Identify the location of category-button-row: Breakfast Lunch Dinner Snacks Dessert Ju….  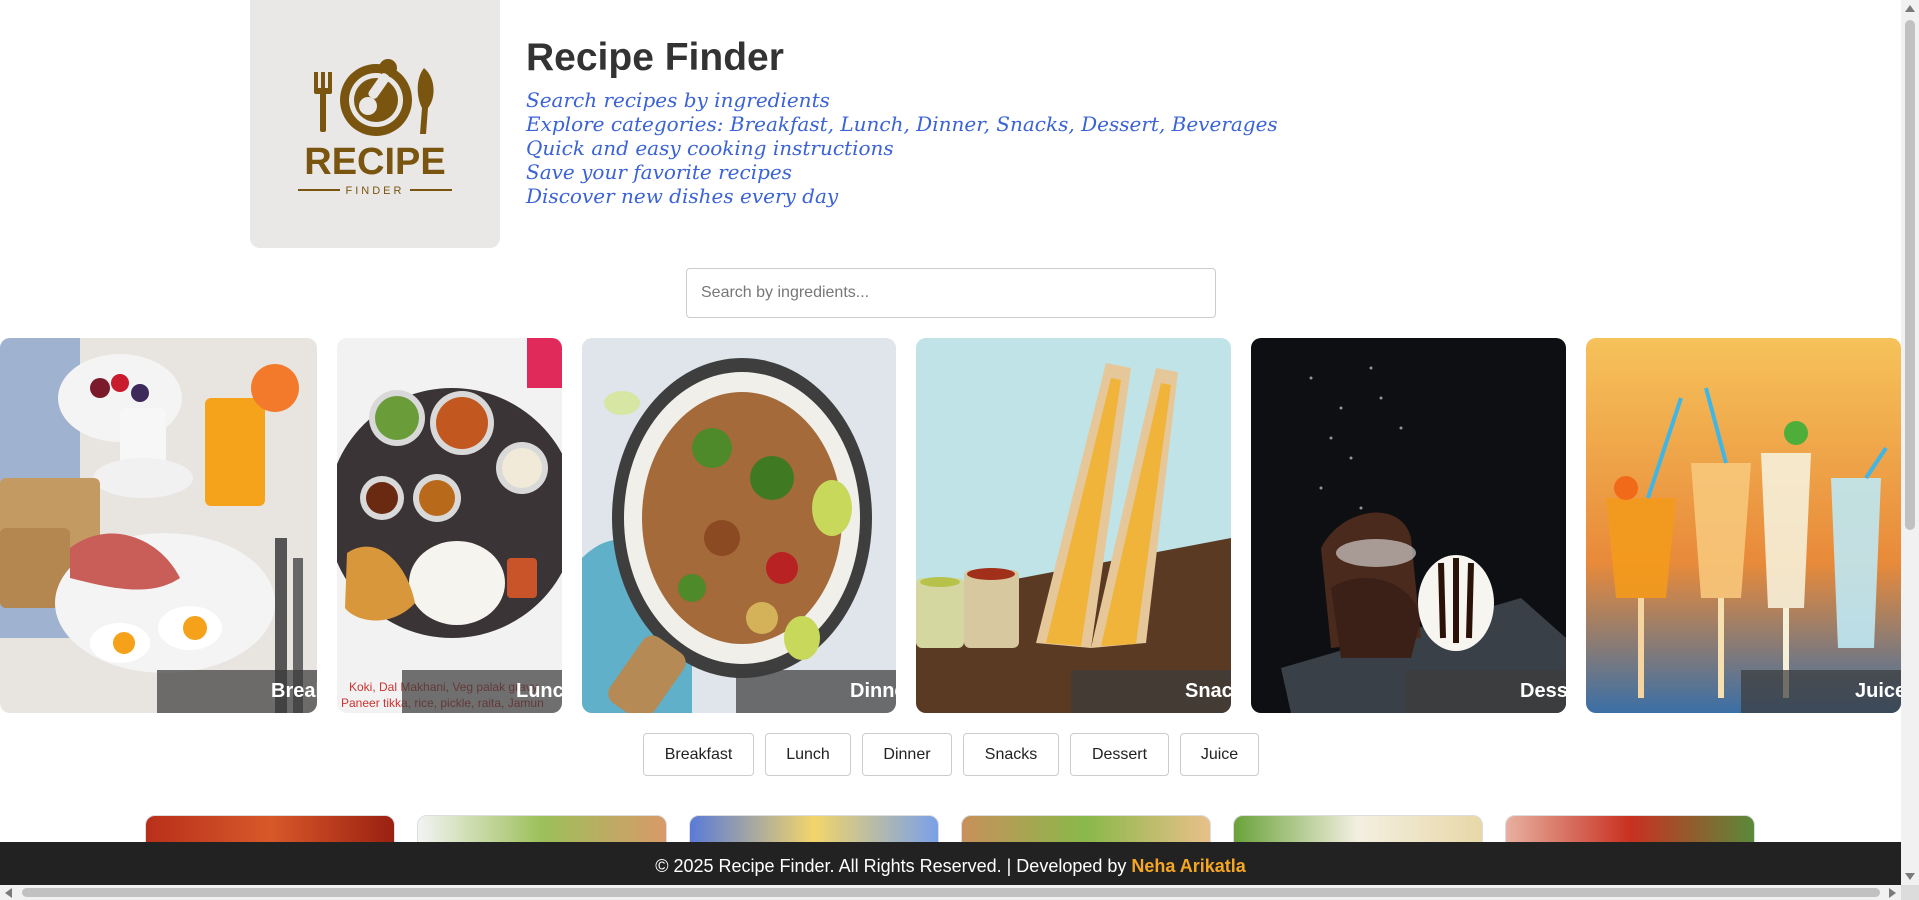
(950, 754).